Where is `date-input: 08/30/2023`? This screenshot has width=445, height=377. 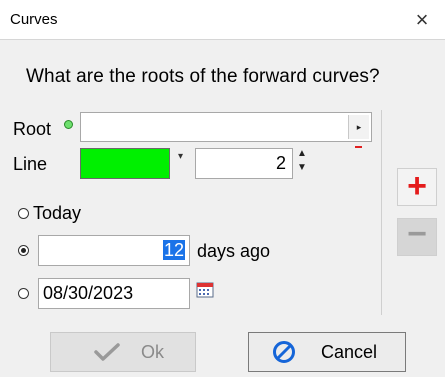
date-input: 08/30/2023 is located at coordinates (114, 293).